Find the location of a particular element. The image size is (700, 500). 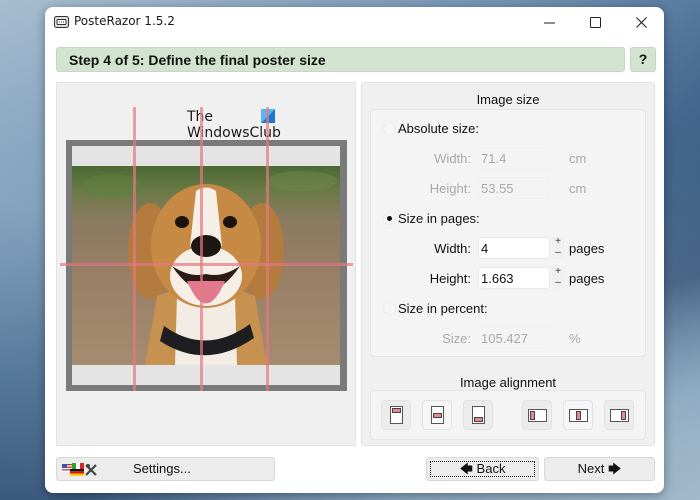

pages-width-spinner: + – is located at coordinates (558, 248).